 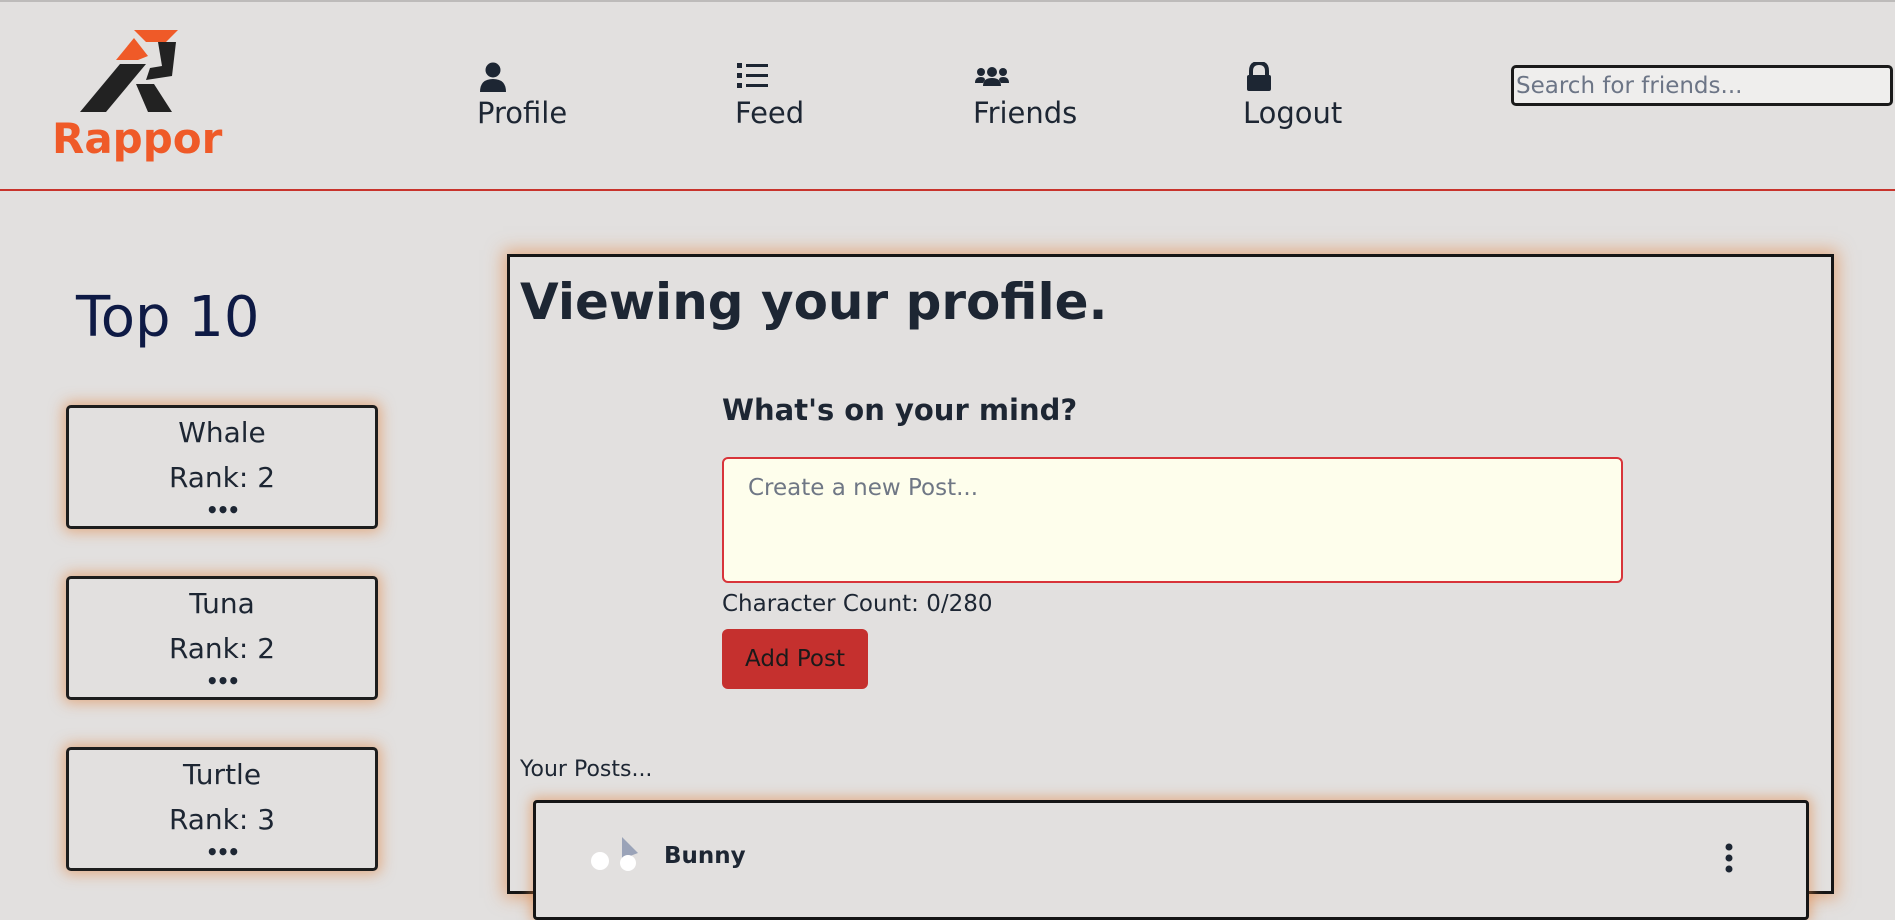 I want to click on users-icon, so click(x=1026, y=79).